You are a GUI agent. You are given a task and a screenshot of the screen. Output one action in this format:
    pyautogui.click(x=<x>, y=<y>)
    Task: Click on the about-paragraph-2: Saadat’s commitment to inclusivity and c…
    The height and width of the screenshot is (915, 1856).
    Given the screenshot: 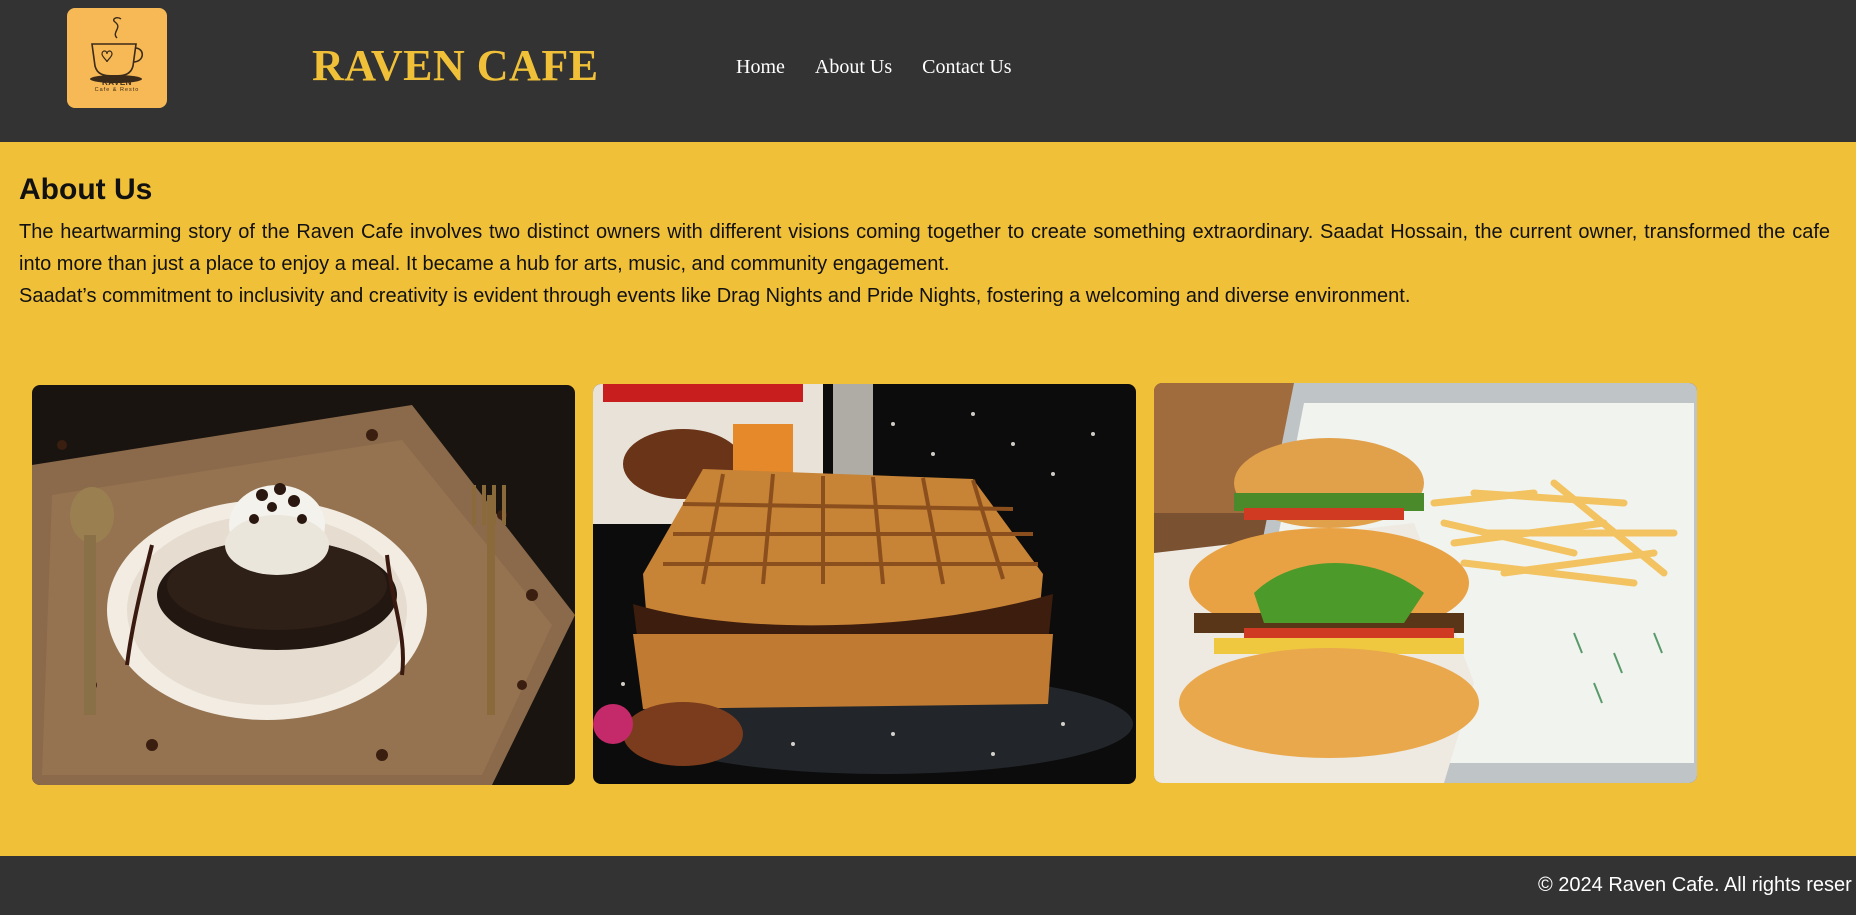 What is the action you would take?
    pyautogui.click(x=715, y=296)
    